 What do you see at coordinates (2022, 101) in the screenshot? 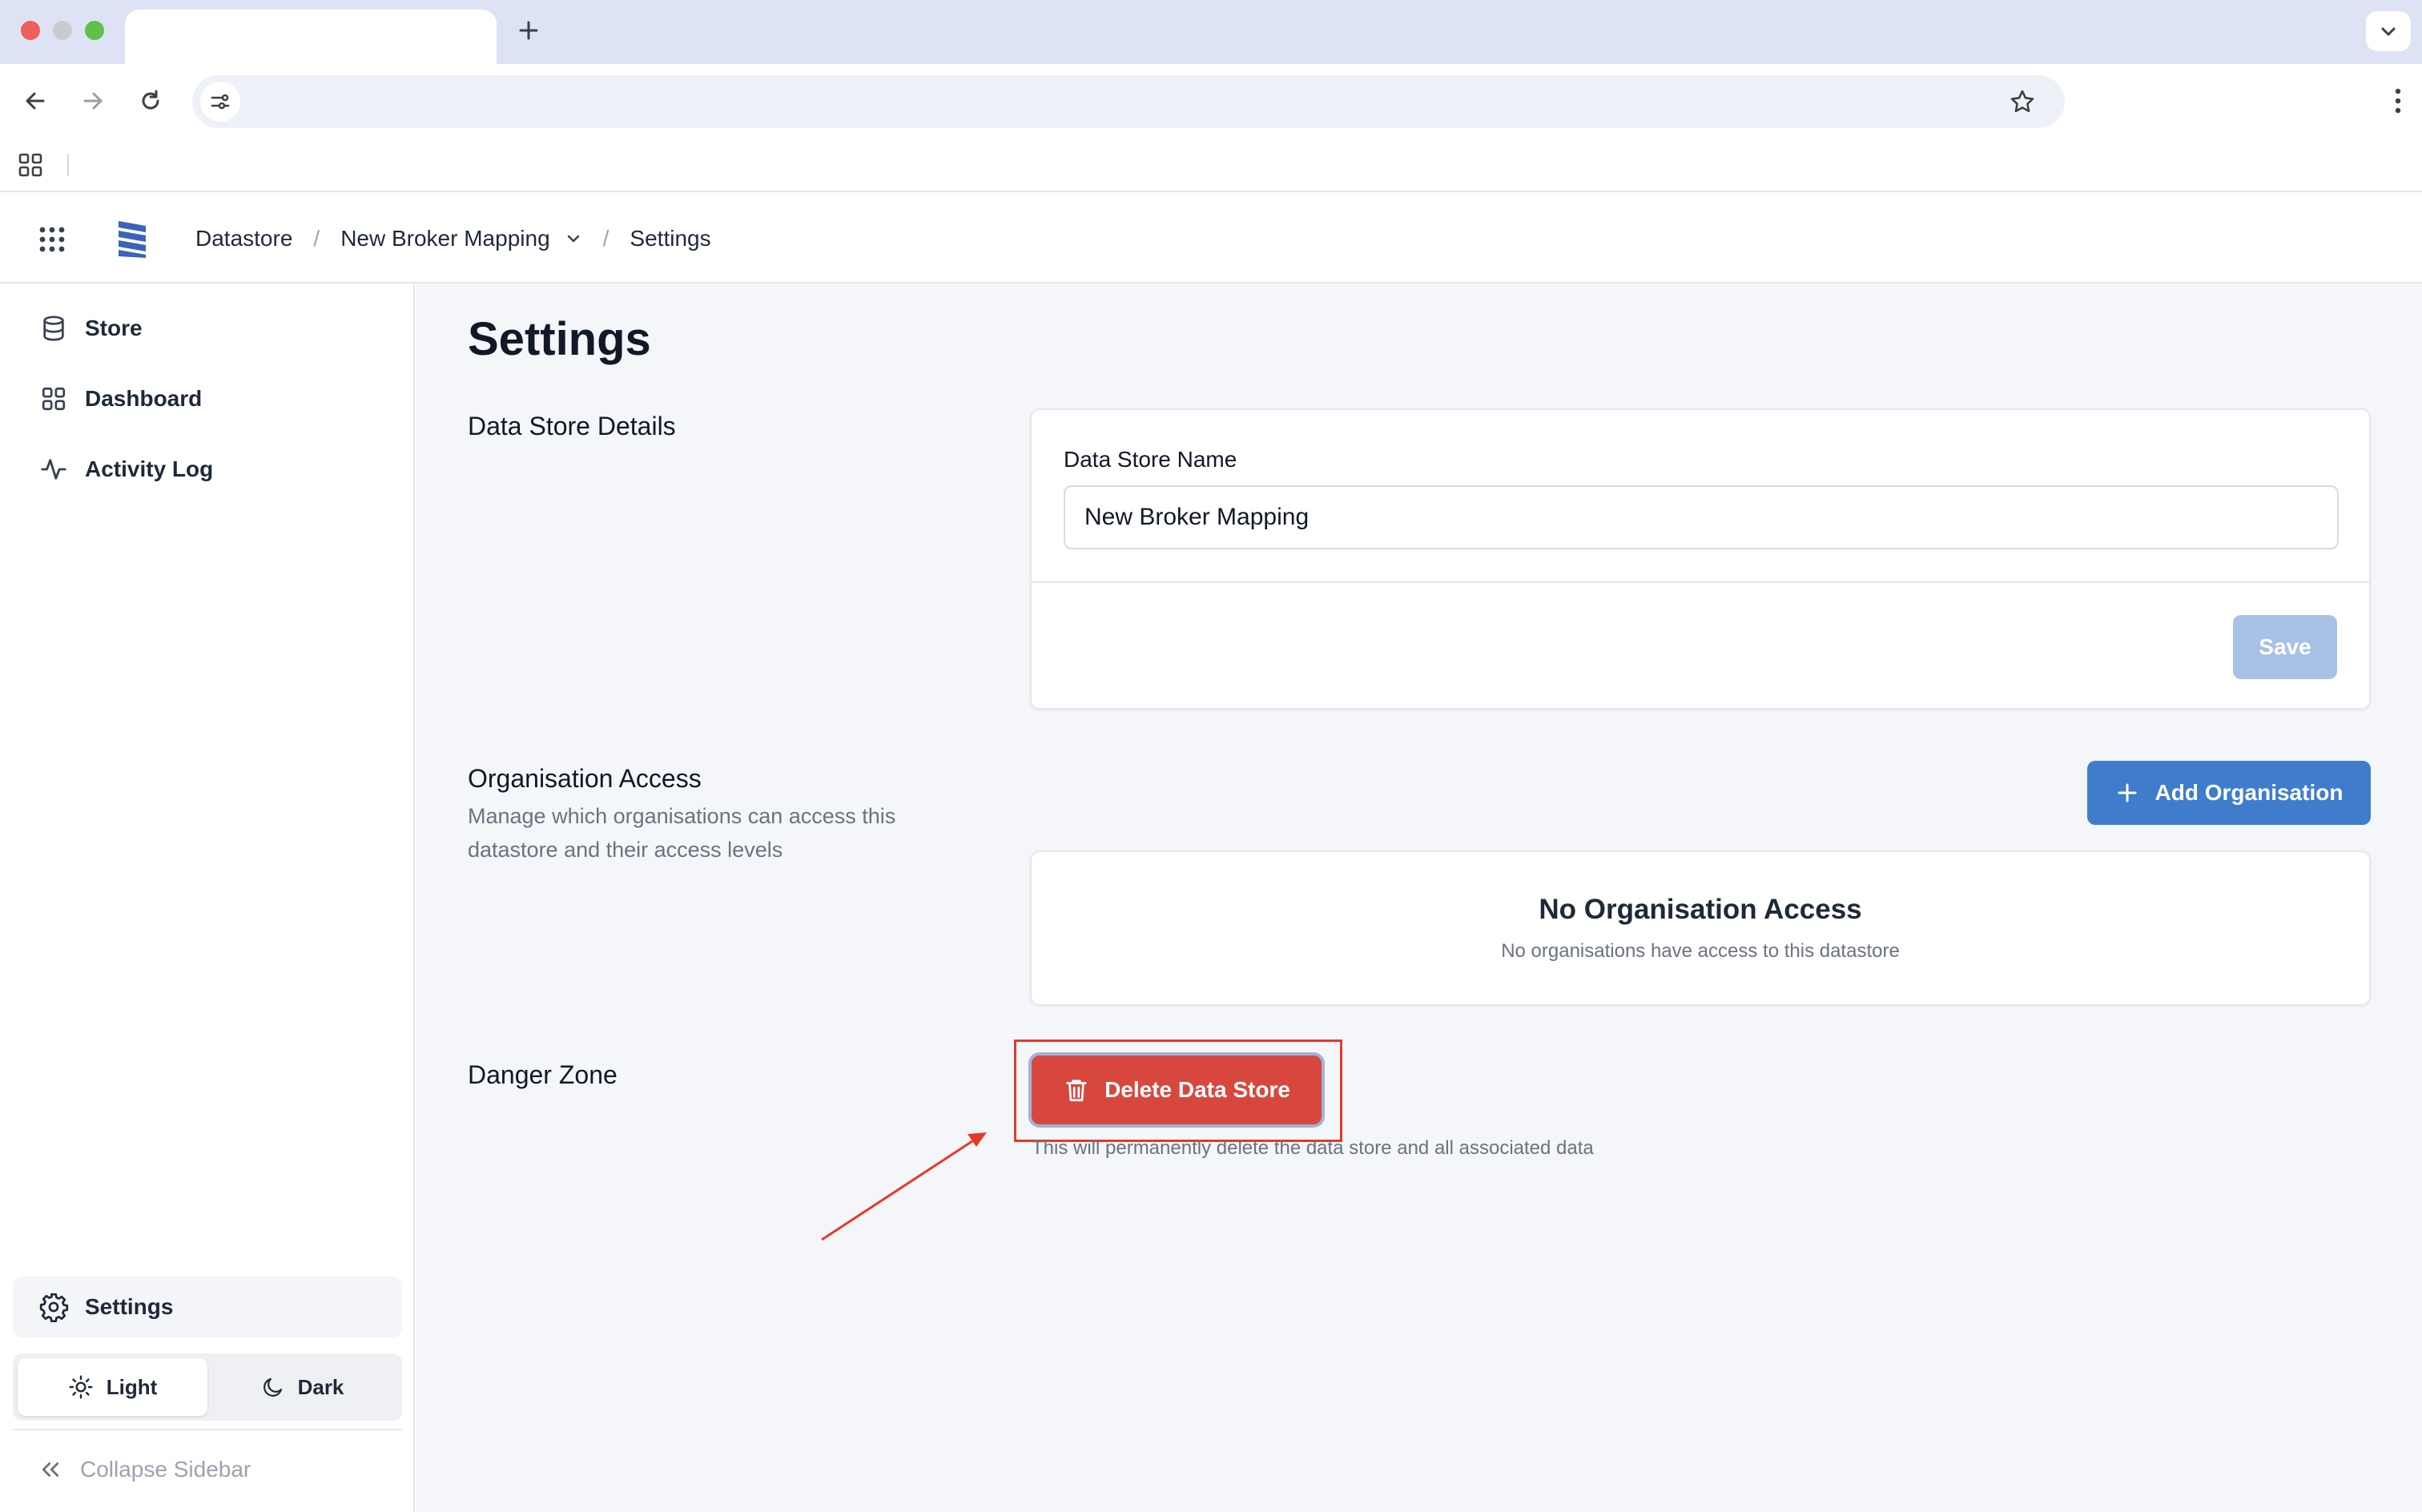
I see `bookmark-star-icon` at bounding box center [2022, 101].